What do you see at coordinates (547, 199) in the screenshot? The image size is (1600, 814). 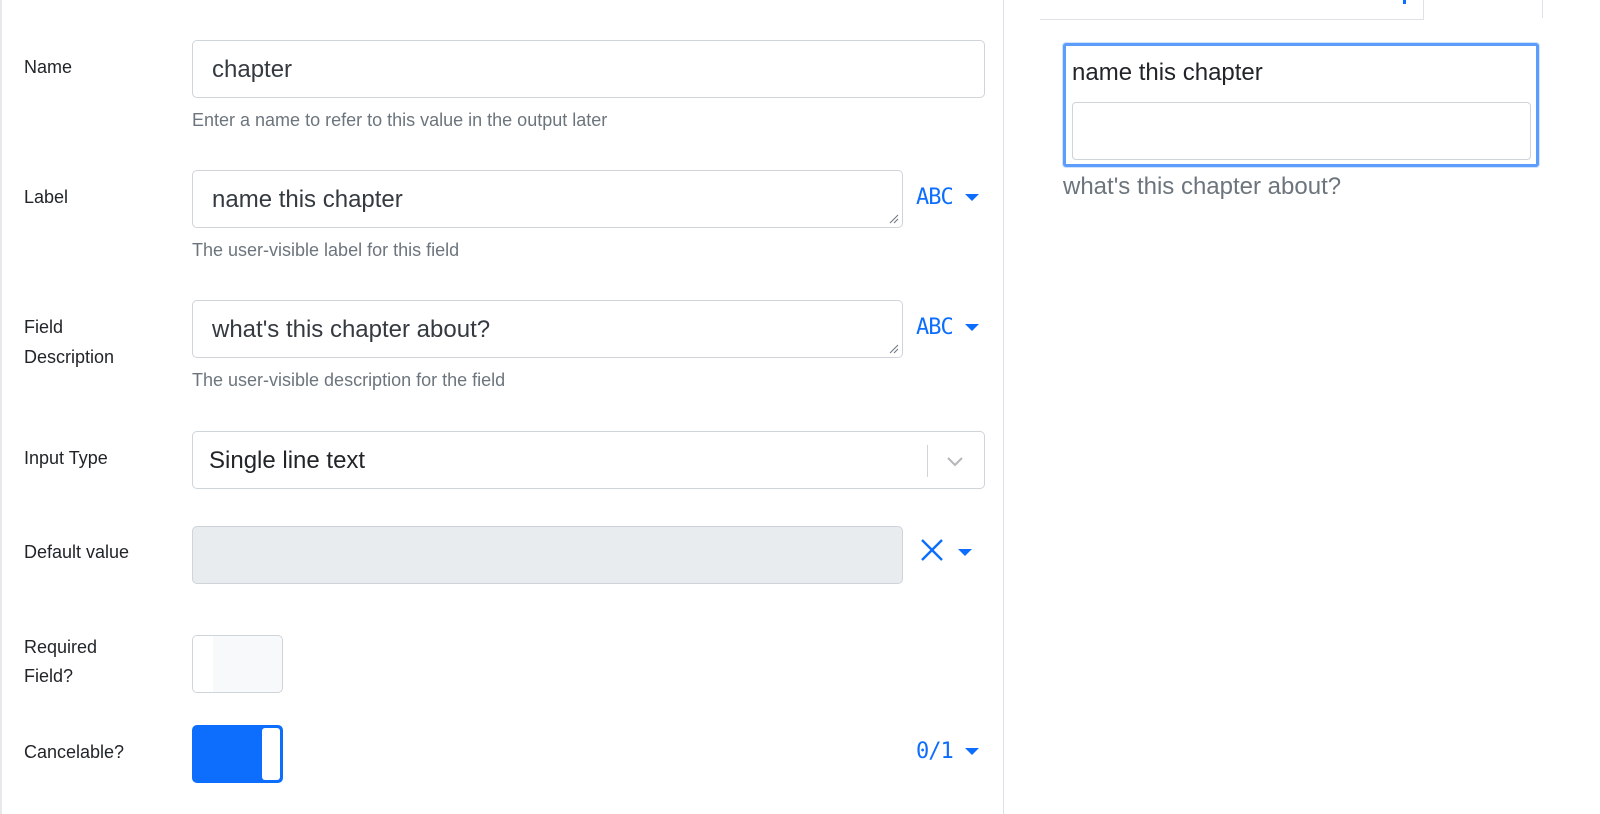 I see `label-textarea: name this chapter` at bounding box center [547, 199].